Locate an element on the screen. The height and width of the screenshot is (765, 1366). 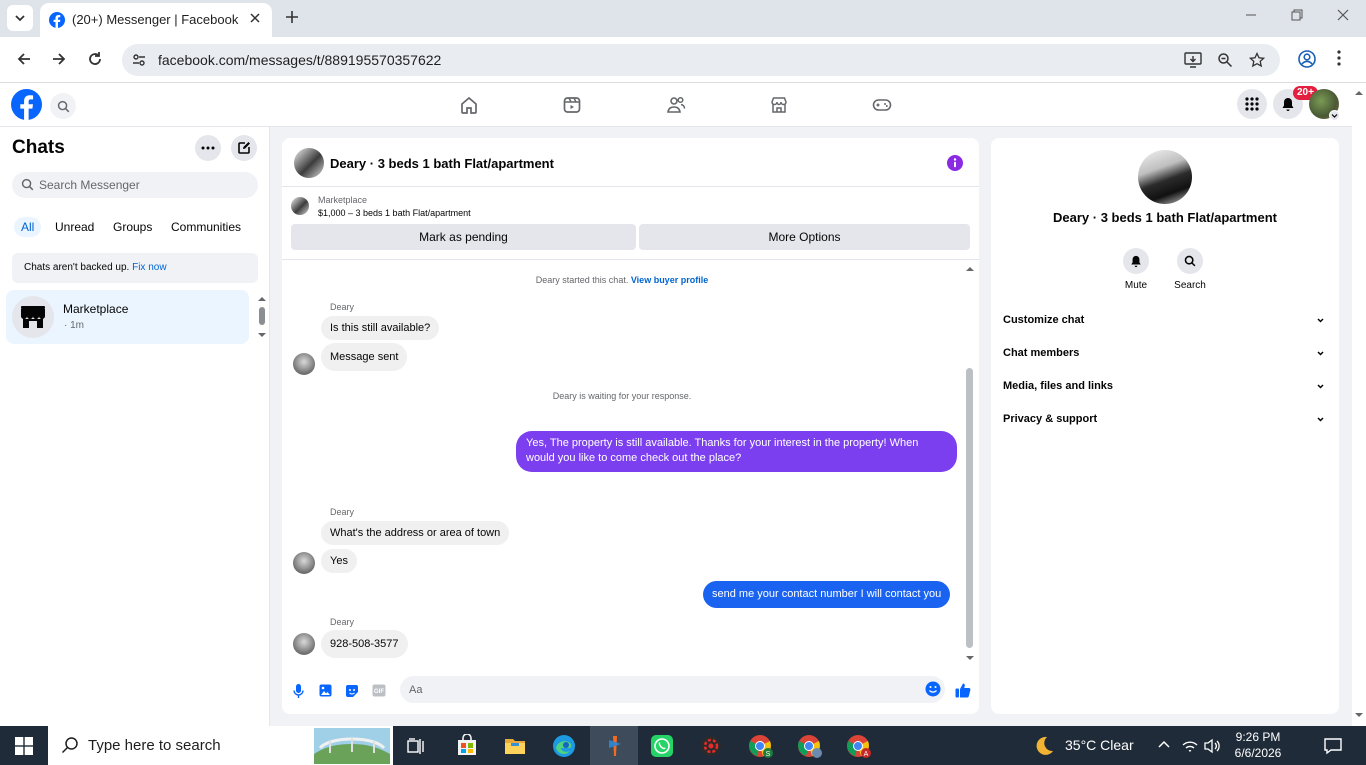
sticker-icon is located at coordinates (352, 691).